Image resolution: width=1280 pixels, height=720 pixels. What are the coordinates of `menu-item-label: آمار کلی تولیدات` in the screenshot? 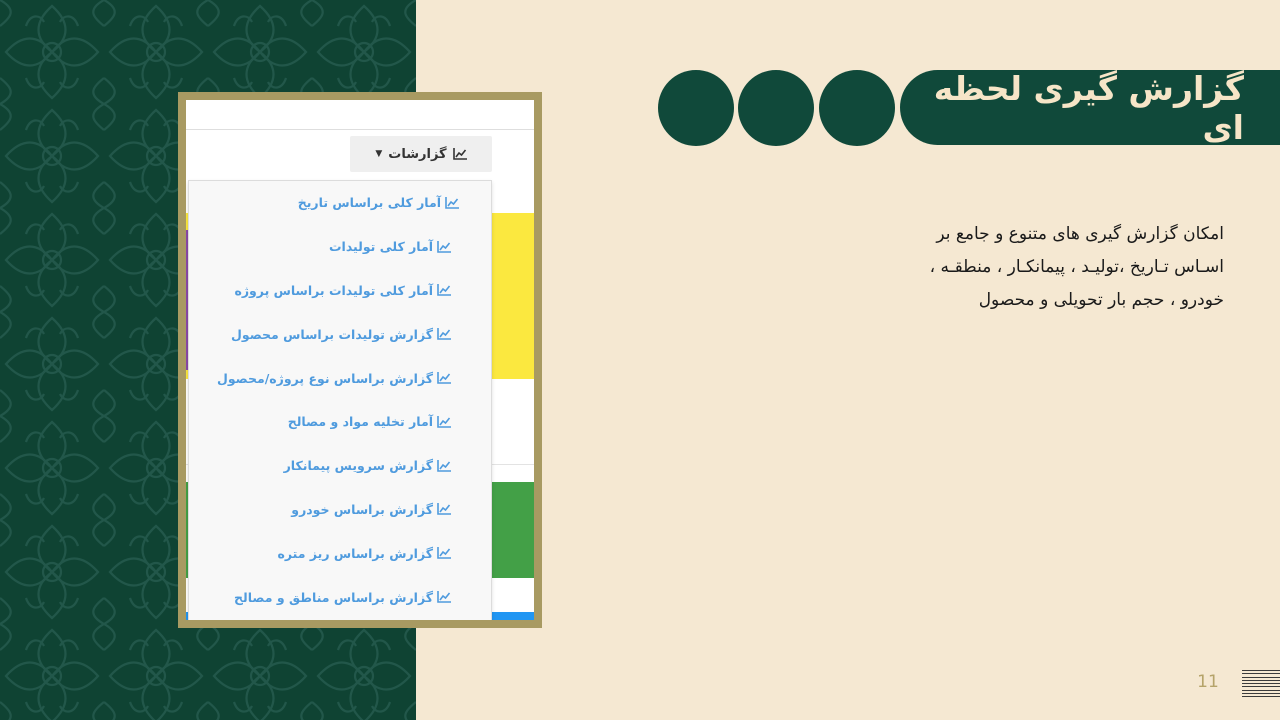 It's located at (380, 247).